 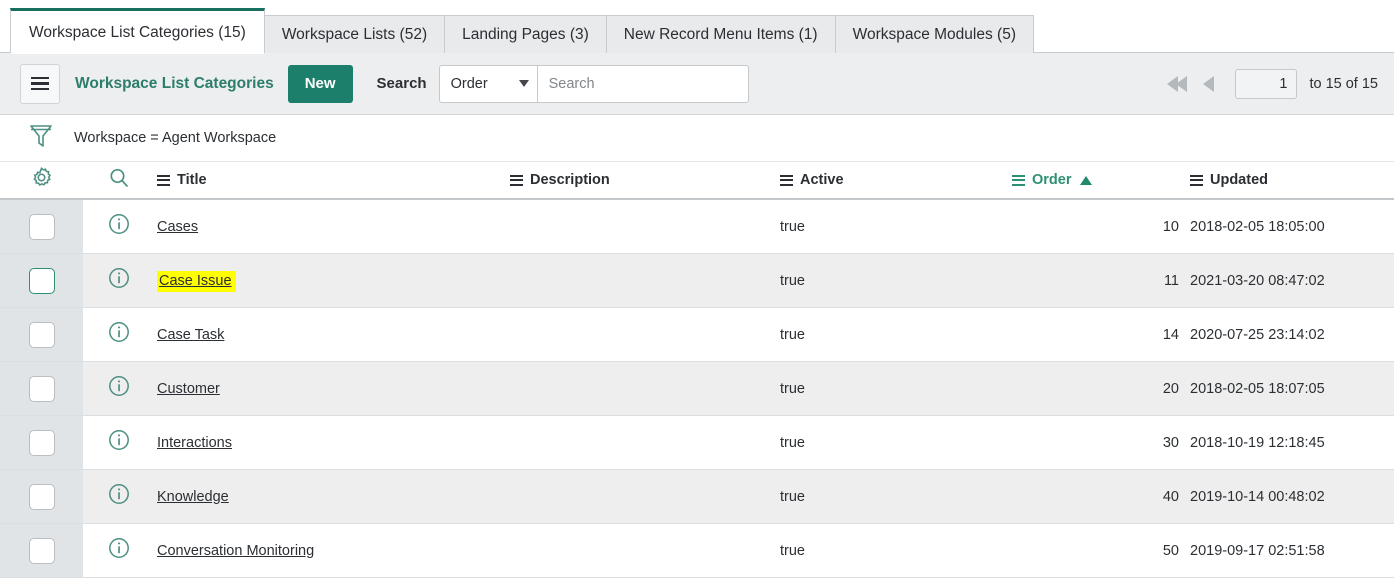 What do you see at coordinates (1170, 550) in the screenshot?
I see `row-order-value: 50` at bounding box center [1170, 550].